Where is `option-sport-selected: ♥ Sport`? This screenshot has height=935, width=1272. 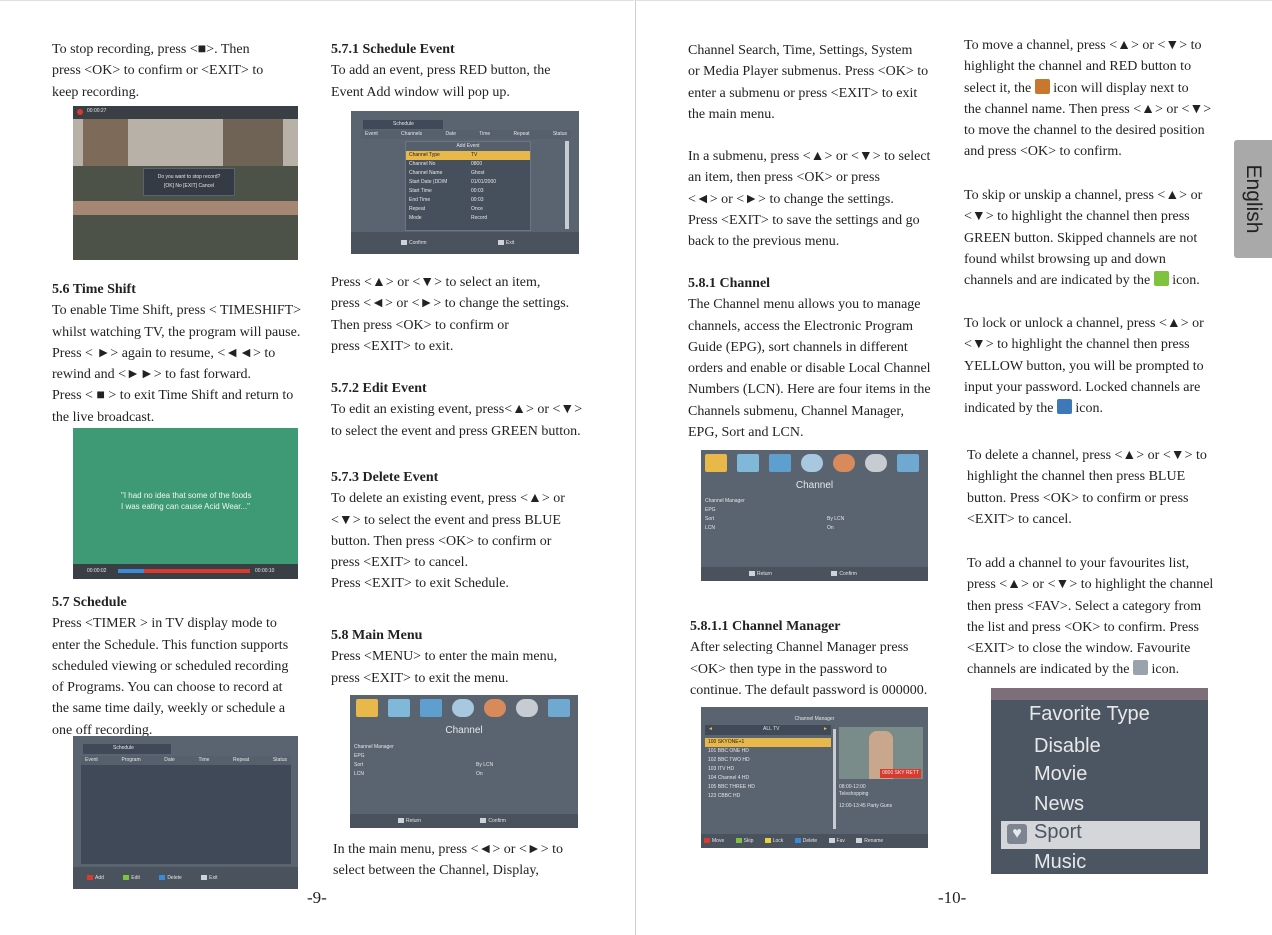 option-sport-selected: ♥ Sport is located at coordinates (1100, 835).